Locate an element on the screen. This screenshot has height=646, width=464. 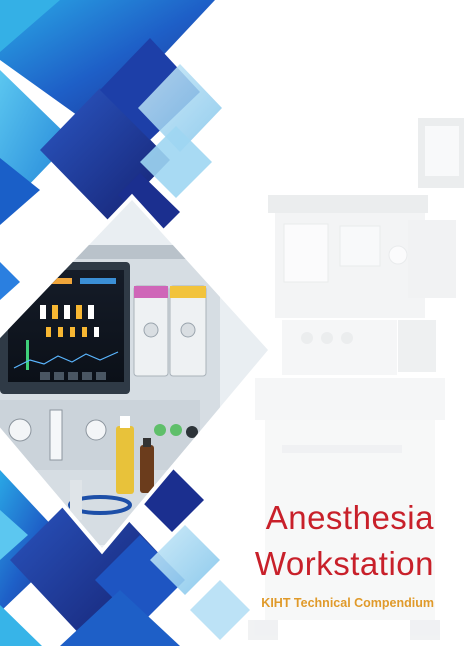
document-subtitle: KIHT Technical Compendium is located at coordinates (347, 603).